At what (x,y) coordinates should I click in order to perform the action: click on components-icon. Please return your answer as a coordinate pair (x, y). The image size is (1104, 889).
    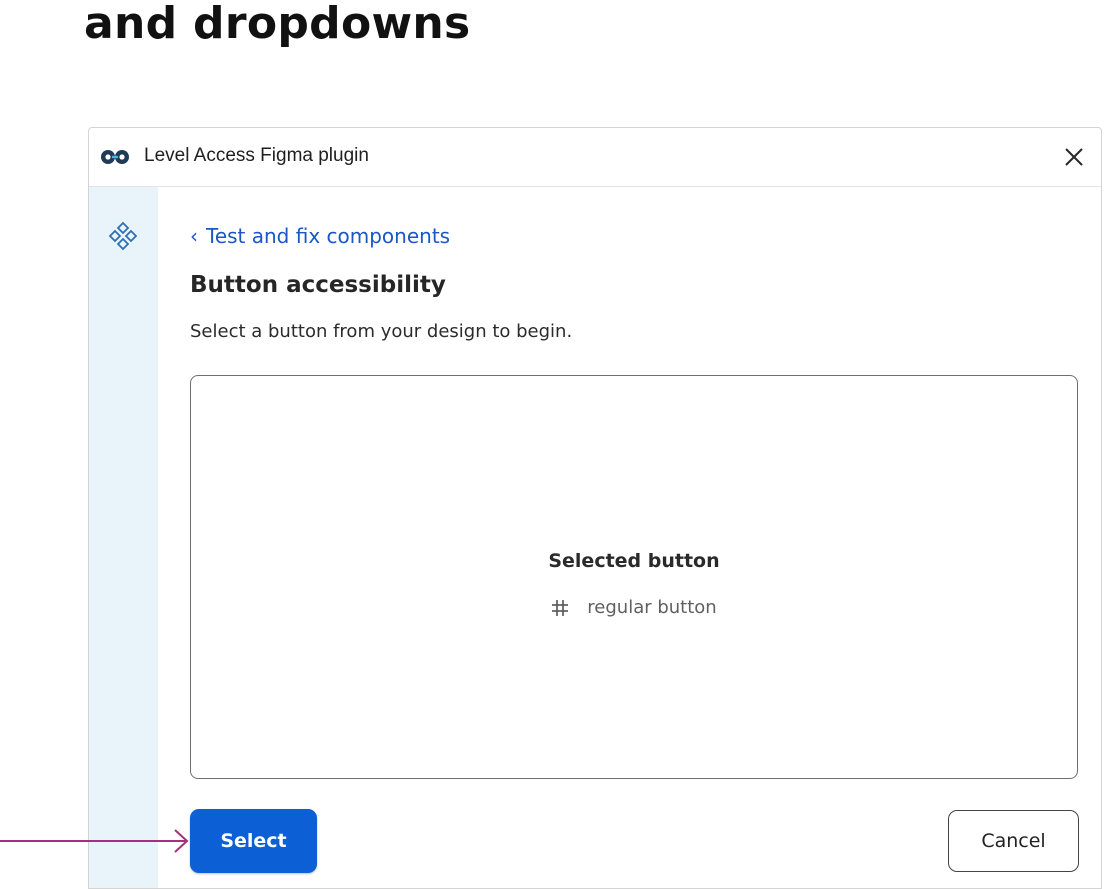
    Looking at the image, I should click on (123, 236).